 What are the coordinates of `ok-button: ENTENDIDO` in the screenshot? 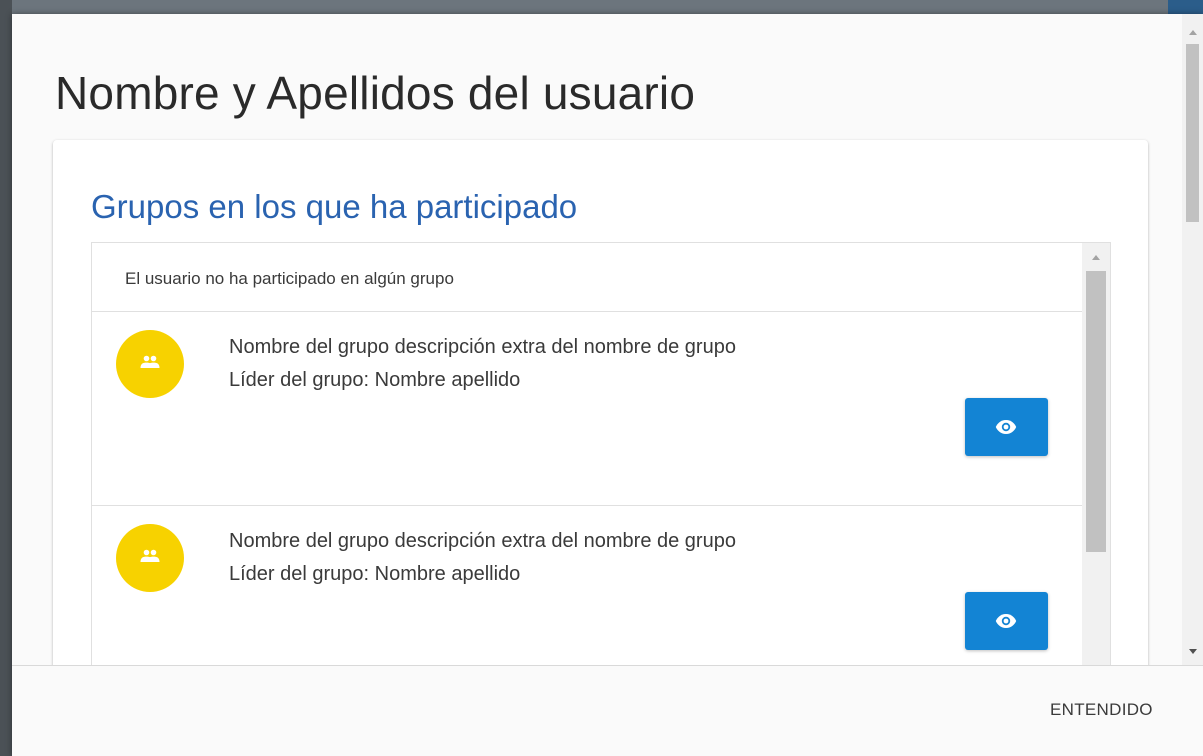 It's located at (1101, 710).